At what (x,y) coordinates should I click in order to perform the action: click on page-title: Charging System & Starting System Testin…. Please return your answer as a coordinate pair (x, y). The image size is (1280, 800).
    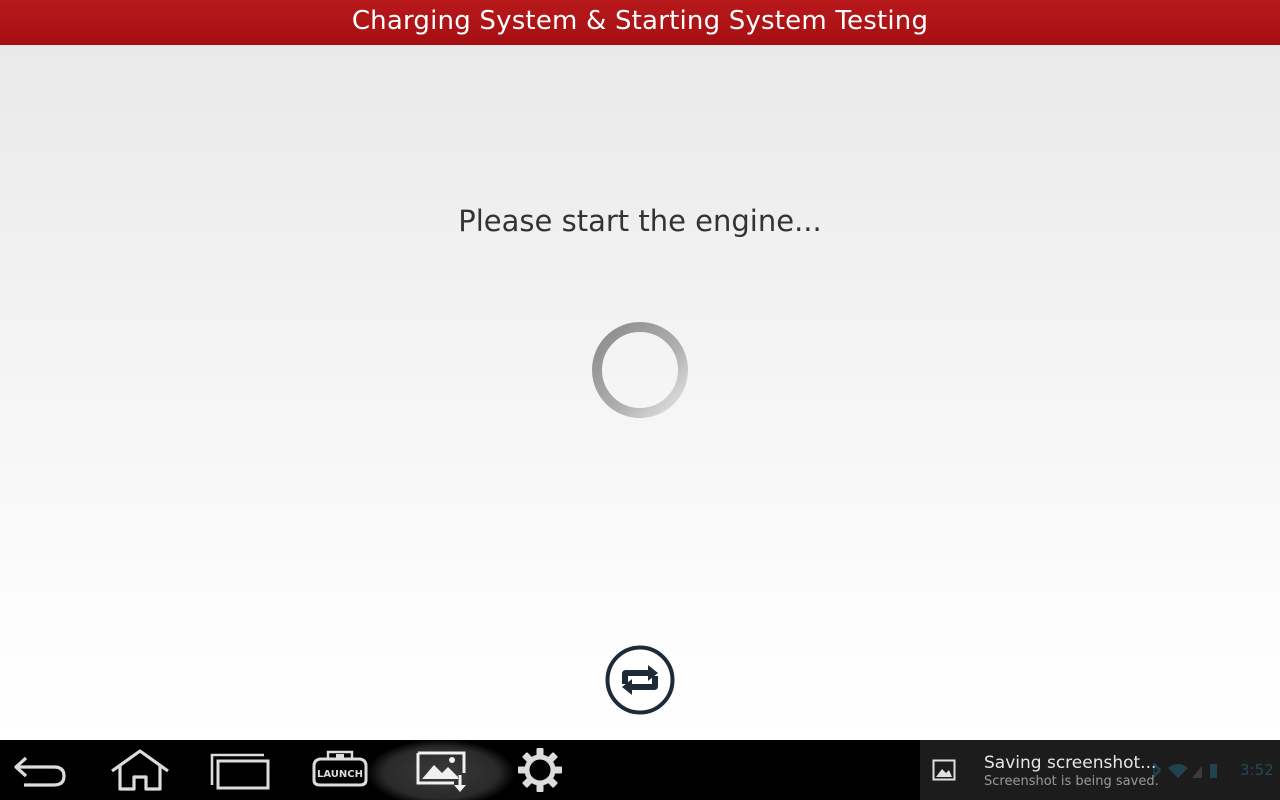
    Looking at the image, I should click on (640, 21).